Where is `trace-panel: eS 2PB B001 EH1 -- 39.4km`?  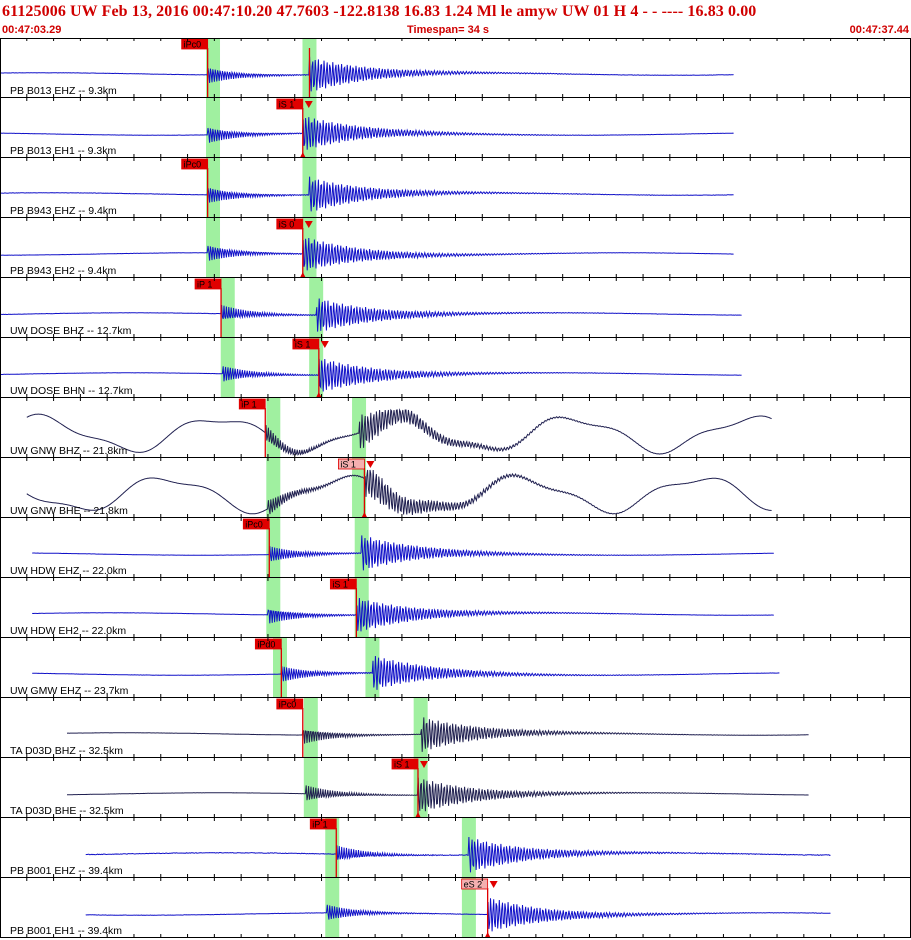 trace-panel: eS 2PB B001 EH1 -- 39.4km is located at coordinates (455, 908).